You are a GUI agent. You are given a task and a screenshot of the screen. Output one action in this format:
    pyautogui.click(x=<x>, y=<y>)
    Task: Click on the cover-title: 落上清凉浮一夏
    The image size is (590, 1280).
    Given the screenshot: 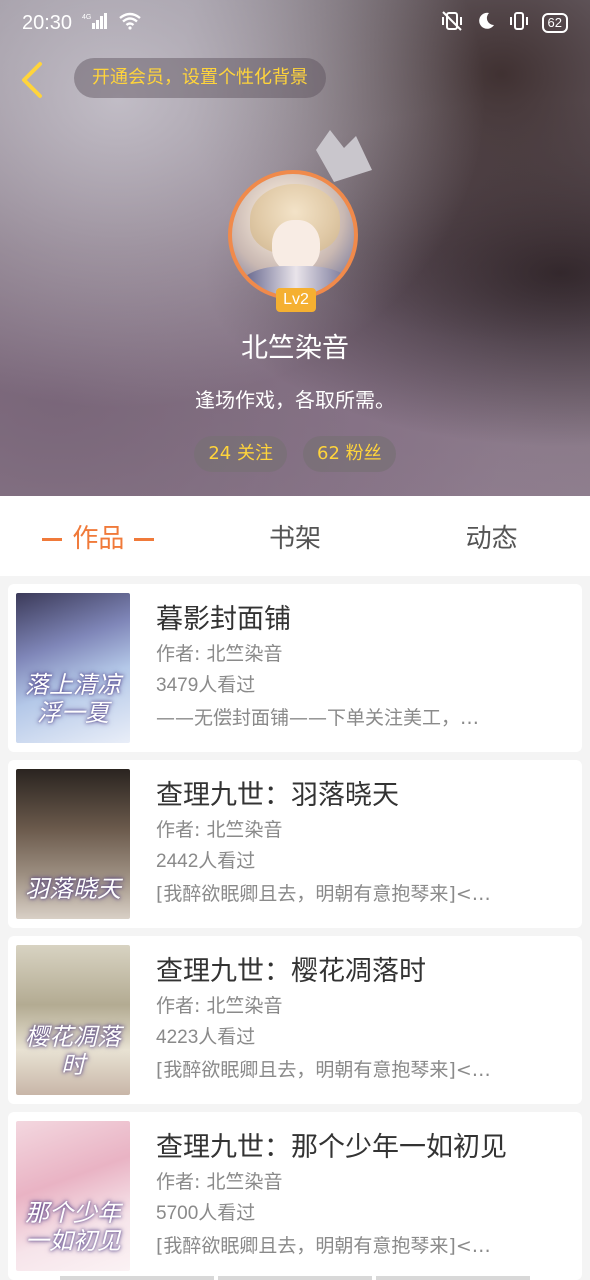 What is the action you would take?
    pyautogui.click(x=73, y=699)
    